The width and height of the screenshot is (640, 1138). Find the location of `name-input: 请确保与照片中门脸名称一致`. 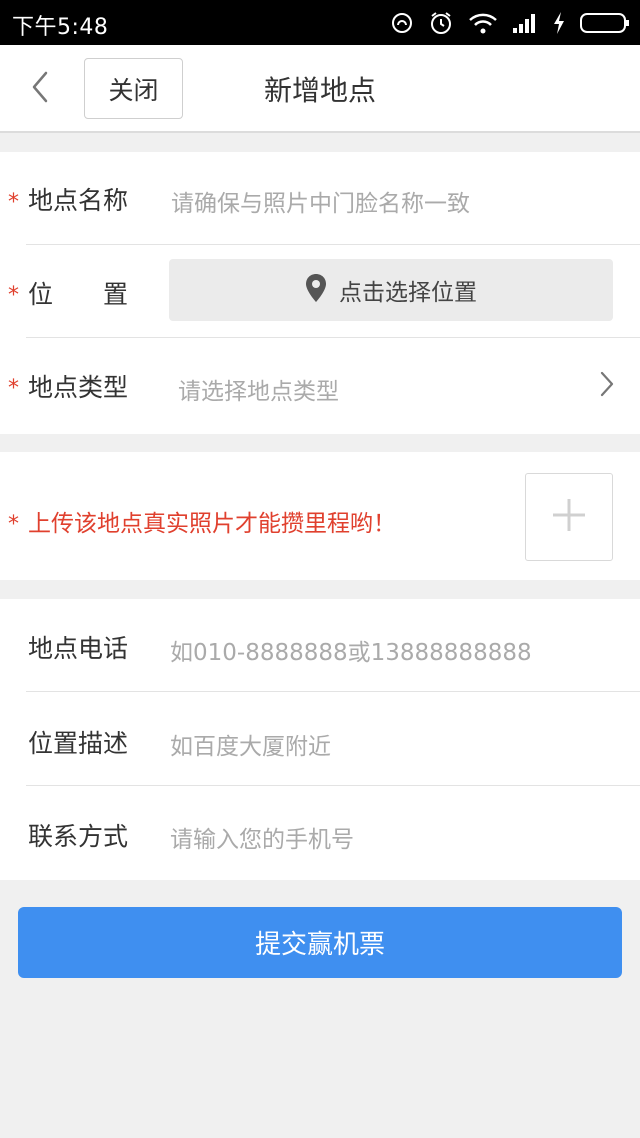

name-input: 请确保与照片中门脸名称一致 is located at coordinates (320, 201).